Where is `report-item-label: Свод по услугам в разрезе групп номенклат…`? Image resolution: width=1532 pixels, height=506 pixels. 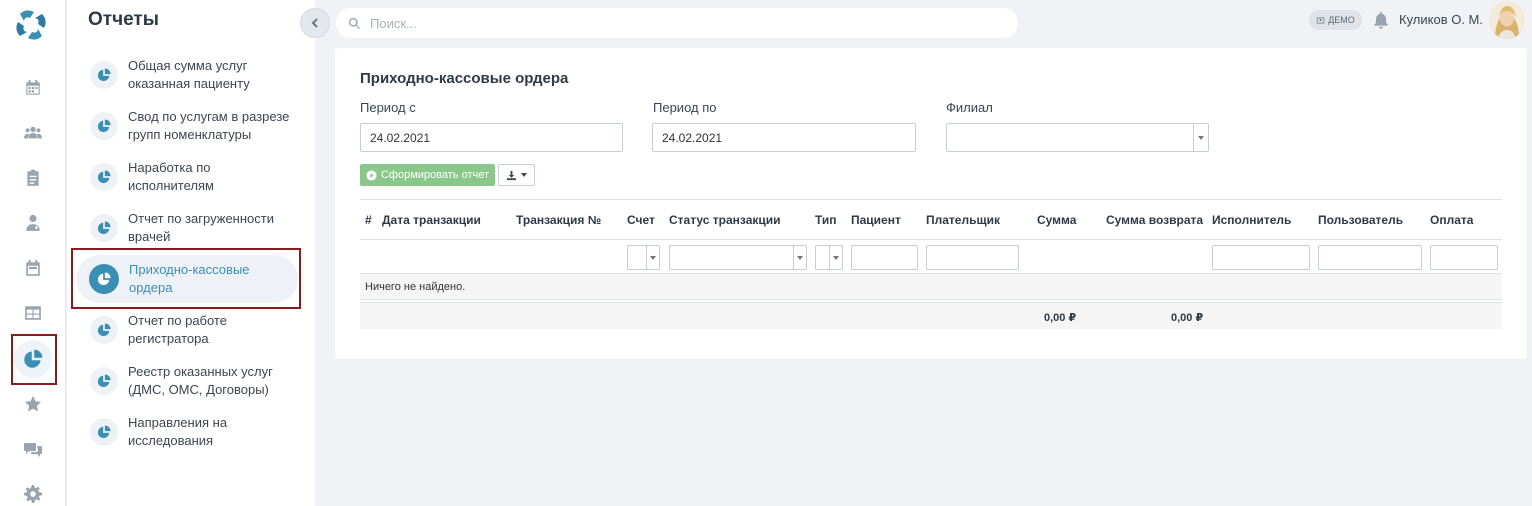 report-item-label: Свод по услугам в разрезе групп номенклат… is located at coordinates (209, 125).